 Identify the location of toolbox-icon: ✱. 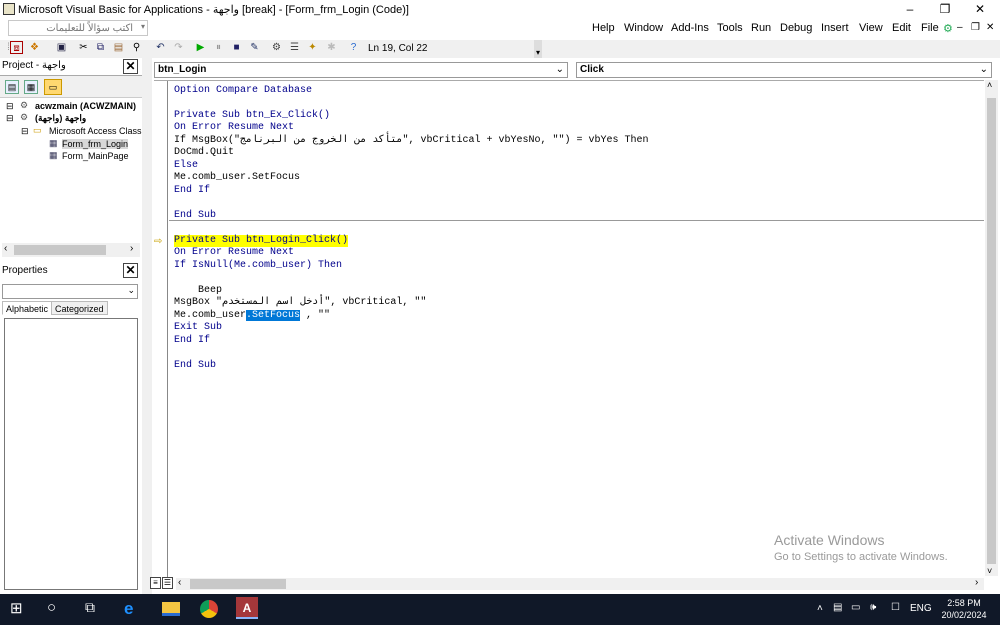
(331, 47).